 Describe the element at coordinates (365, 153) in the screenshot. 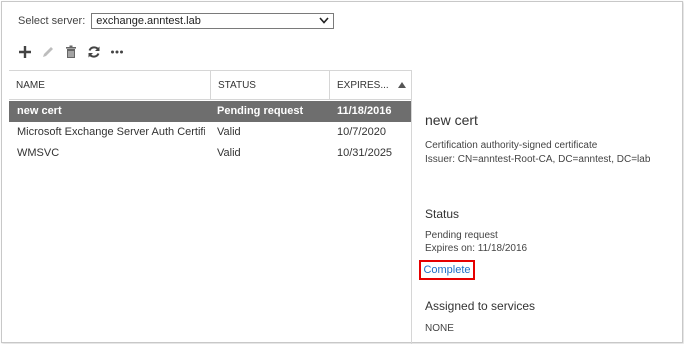

I see `cert-expires: 10/31/2025` at that location.